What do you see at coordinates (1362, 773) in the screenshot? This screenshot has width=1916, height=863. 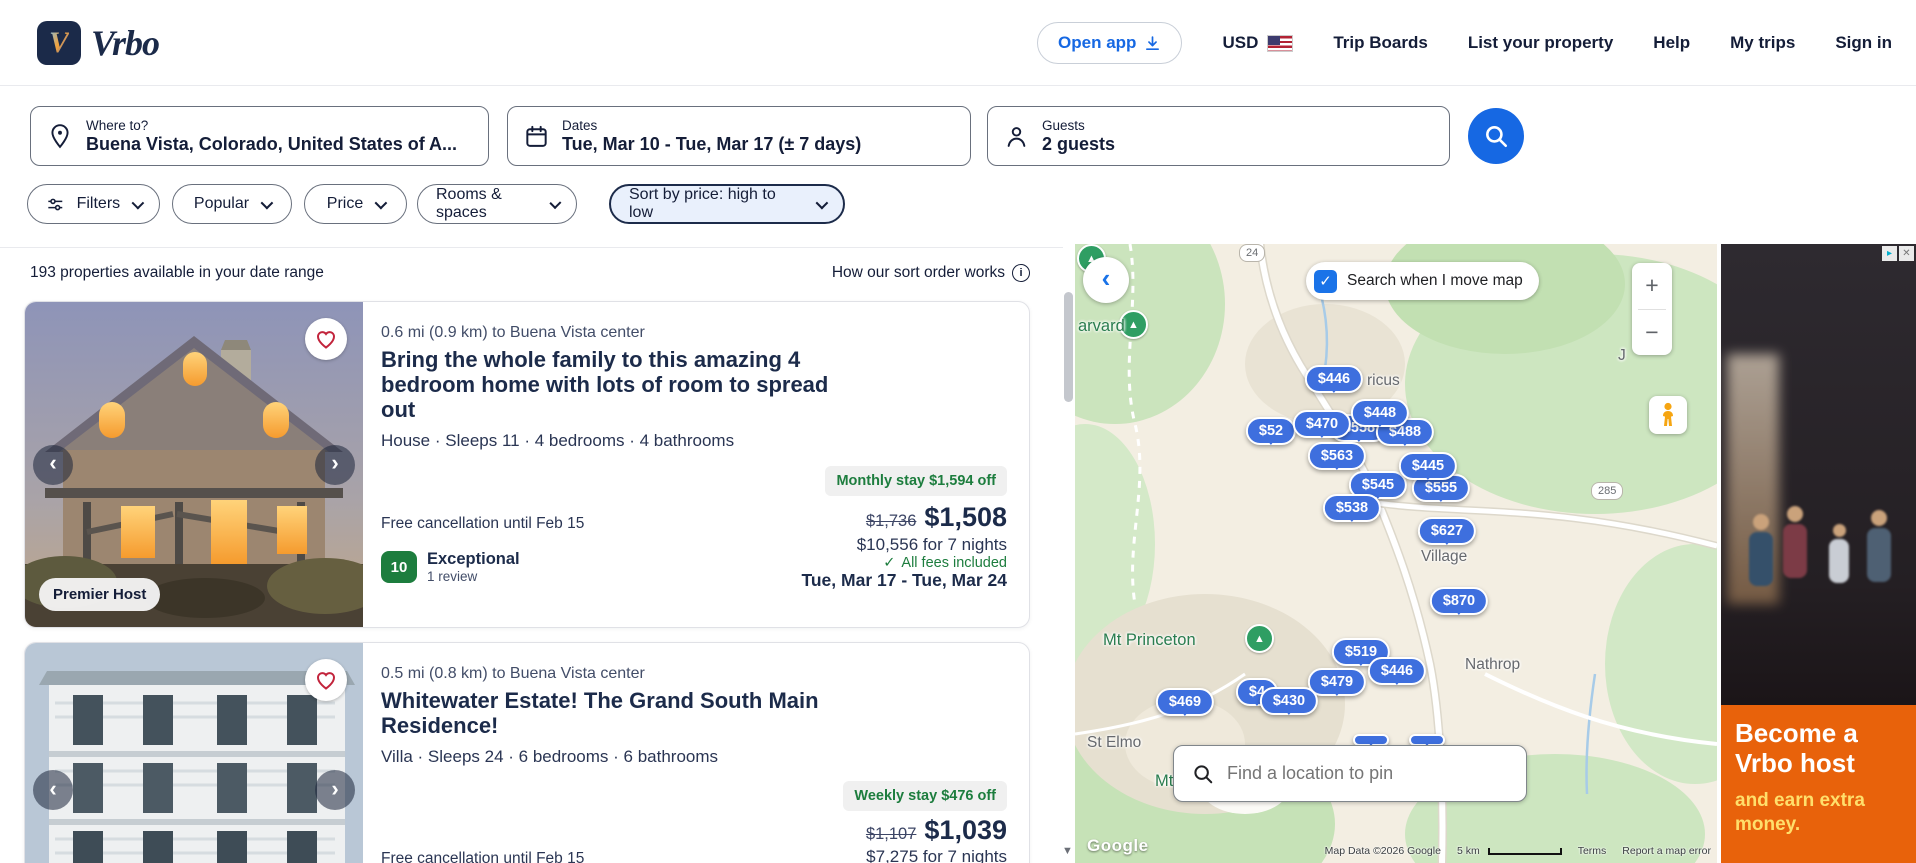 I see `pin-search-input` at bounding box center [1362, 773].